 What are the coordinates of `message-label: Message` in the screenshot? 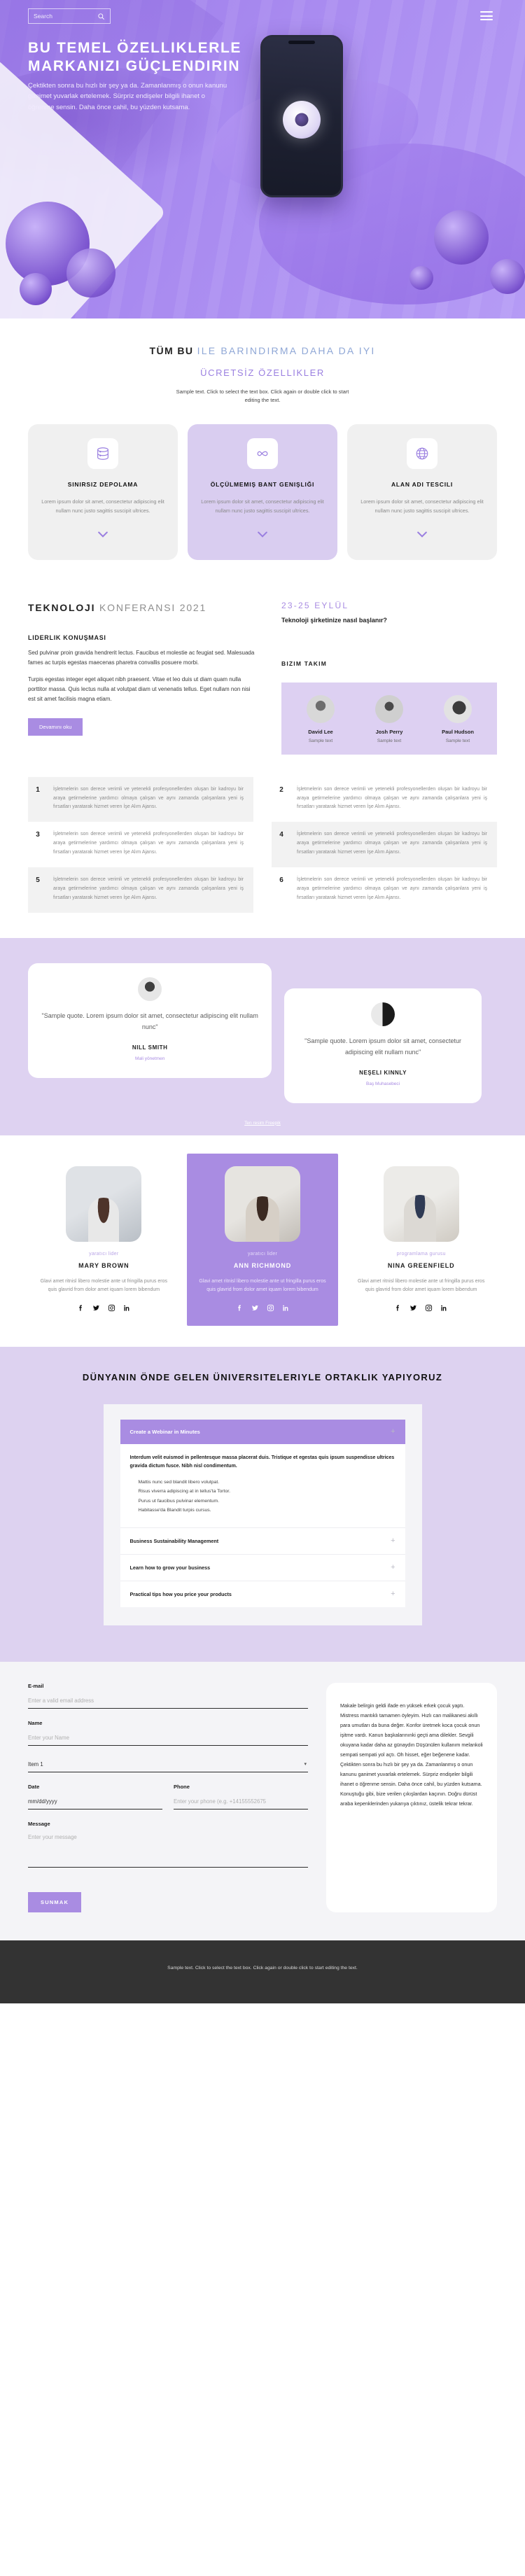 It's located at (39, 1824).